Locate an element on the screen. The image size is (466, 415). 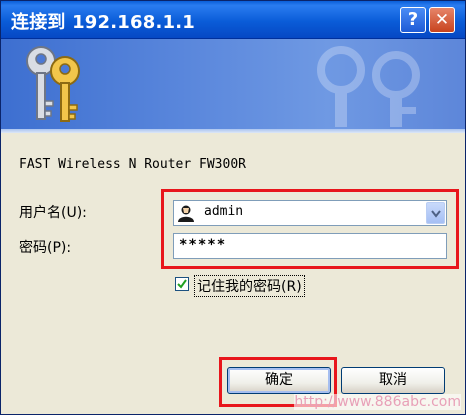
window-title: 连接到 192.168.1.1 is located at coordinates (103, 22).